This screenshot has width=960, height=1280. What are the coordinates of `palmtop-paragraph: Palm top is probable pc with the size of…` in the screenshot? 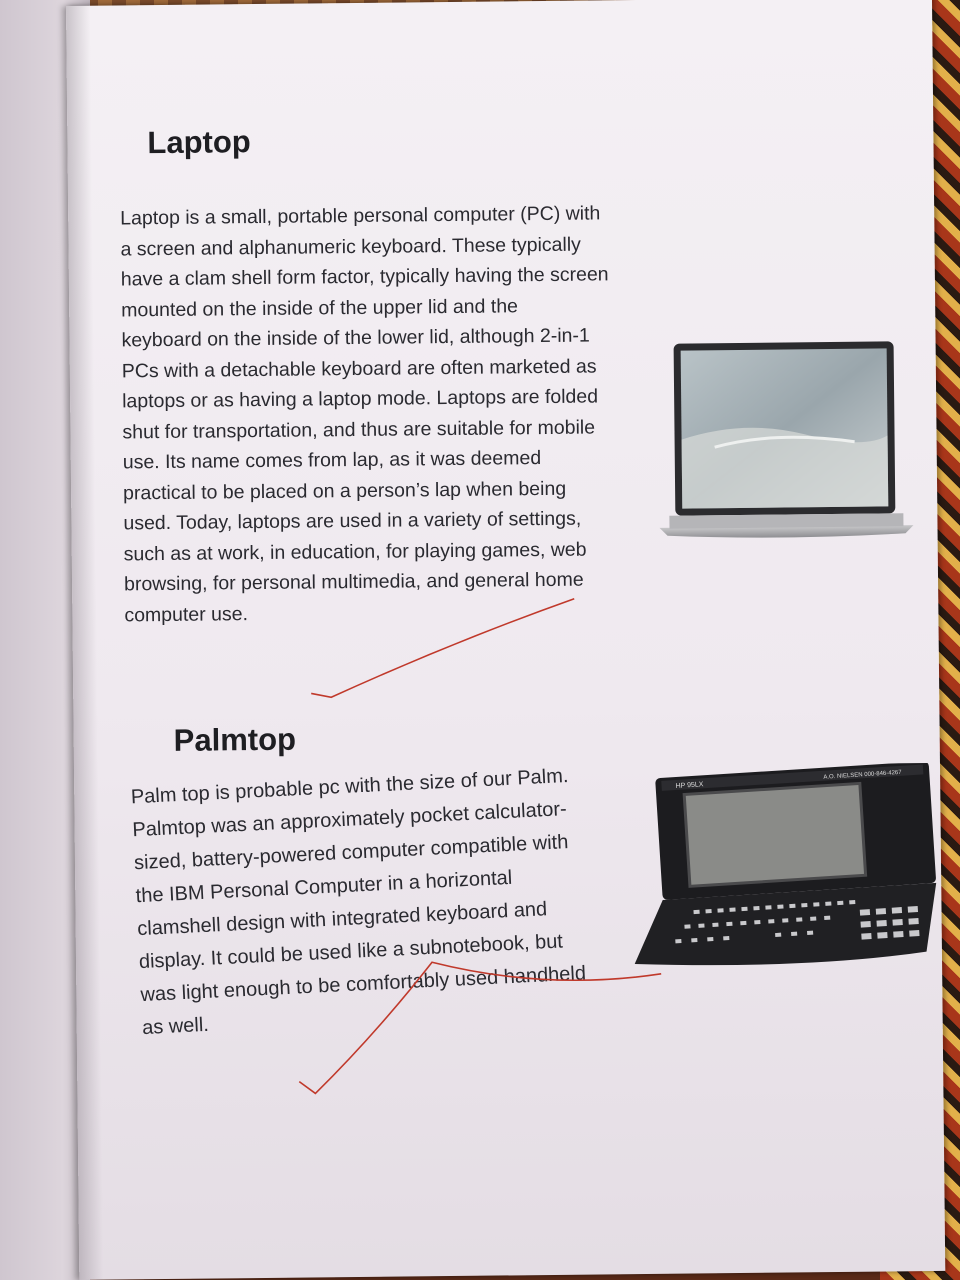 It's located at (359, 902).